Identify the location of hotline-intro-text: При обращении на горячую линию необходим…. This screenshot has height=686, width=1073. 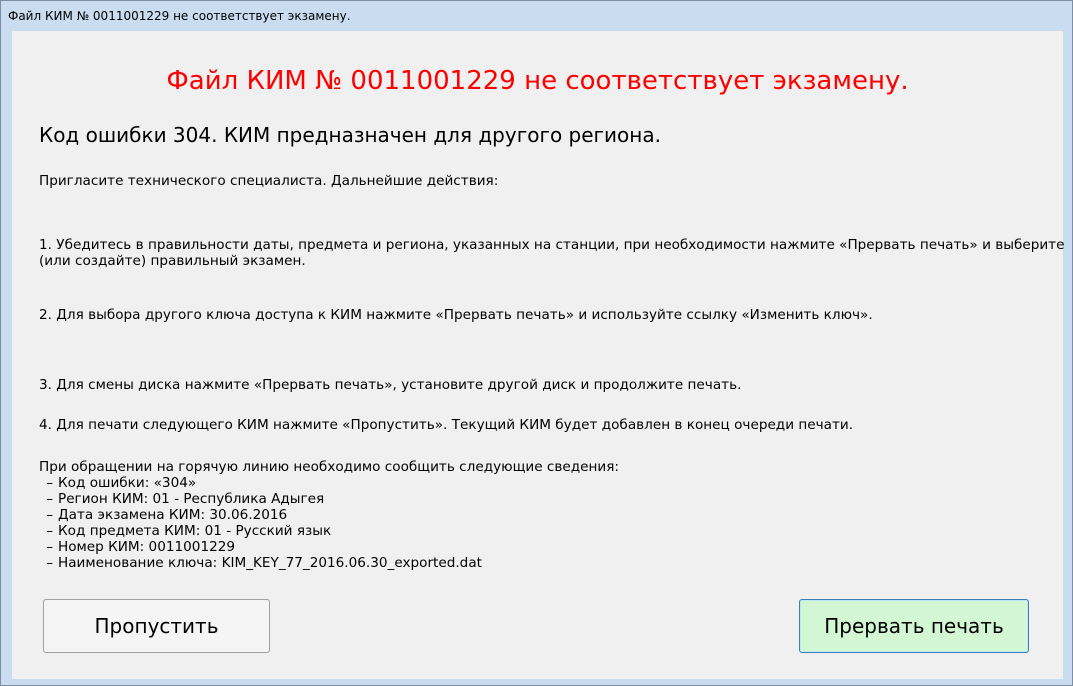
(329, 467).